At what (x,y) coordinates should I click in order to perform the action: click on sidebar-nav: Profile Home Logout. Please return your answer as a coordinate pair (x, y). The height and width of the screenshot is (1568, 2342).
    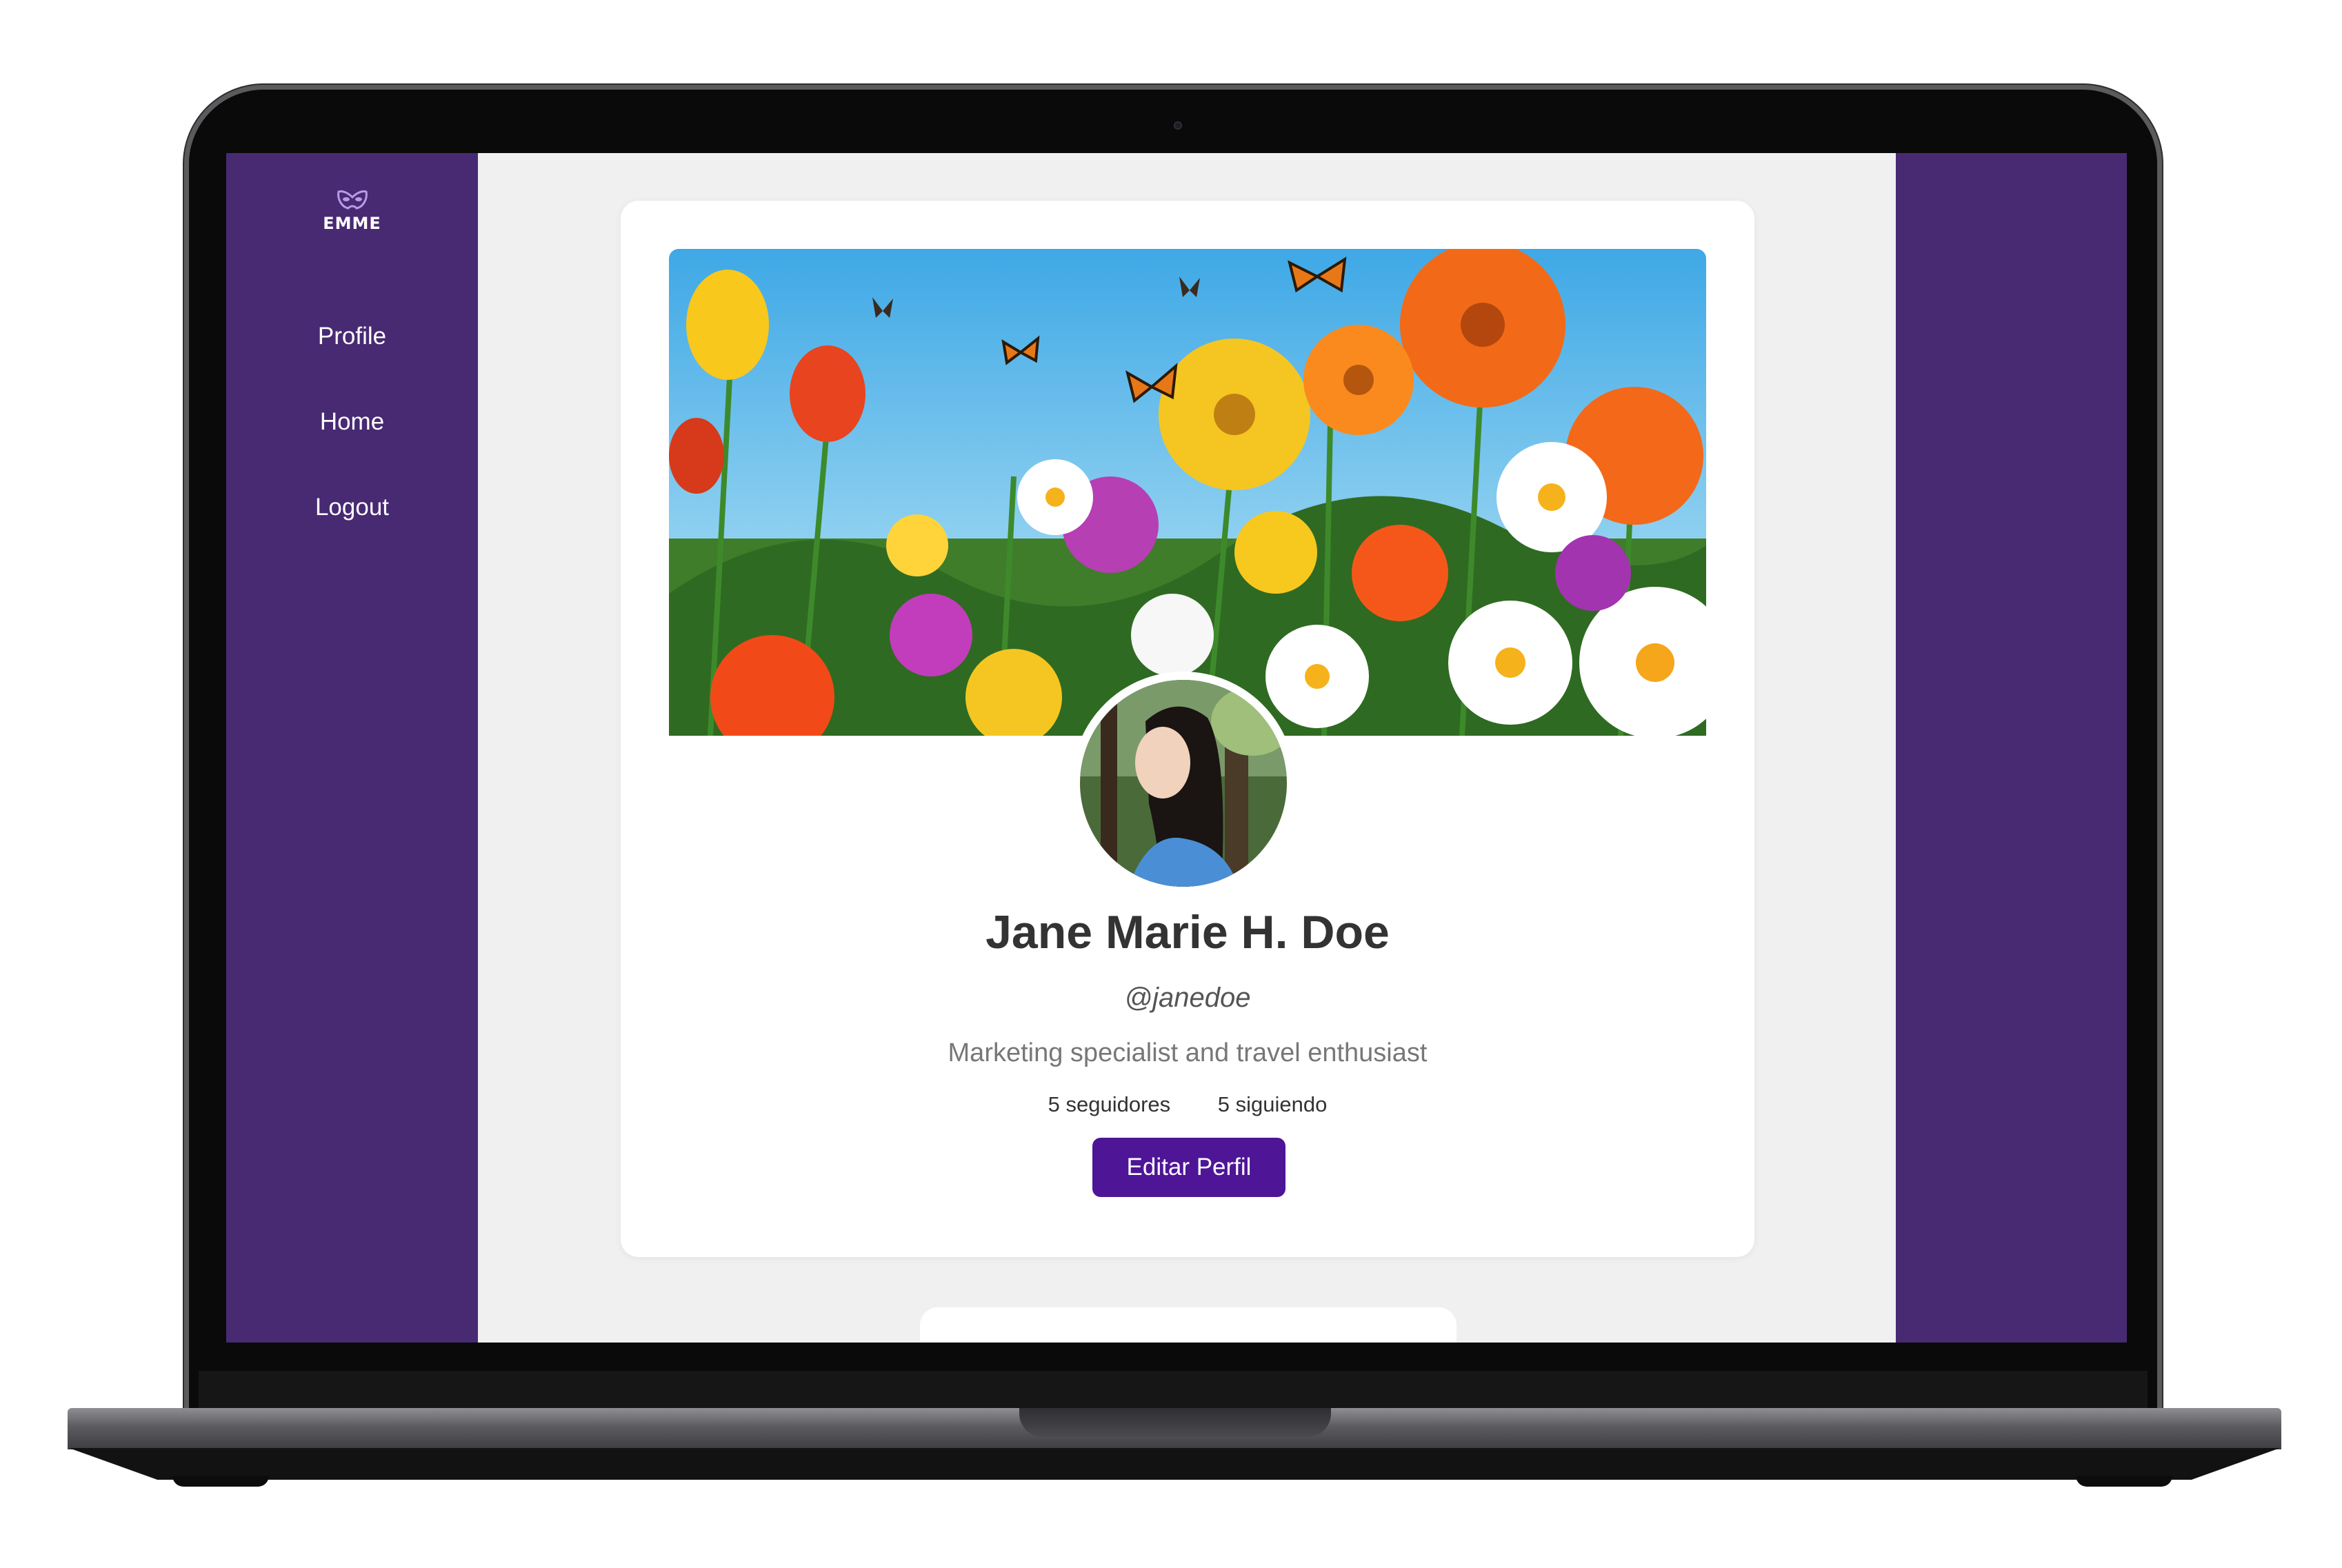
    Looking at the image, I should click on (352, 450).